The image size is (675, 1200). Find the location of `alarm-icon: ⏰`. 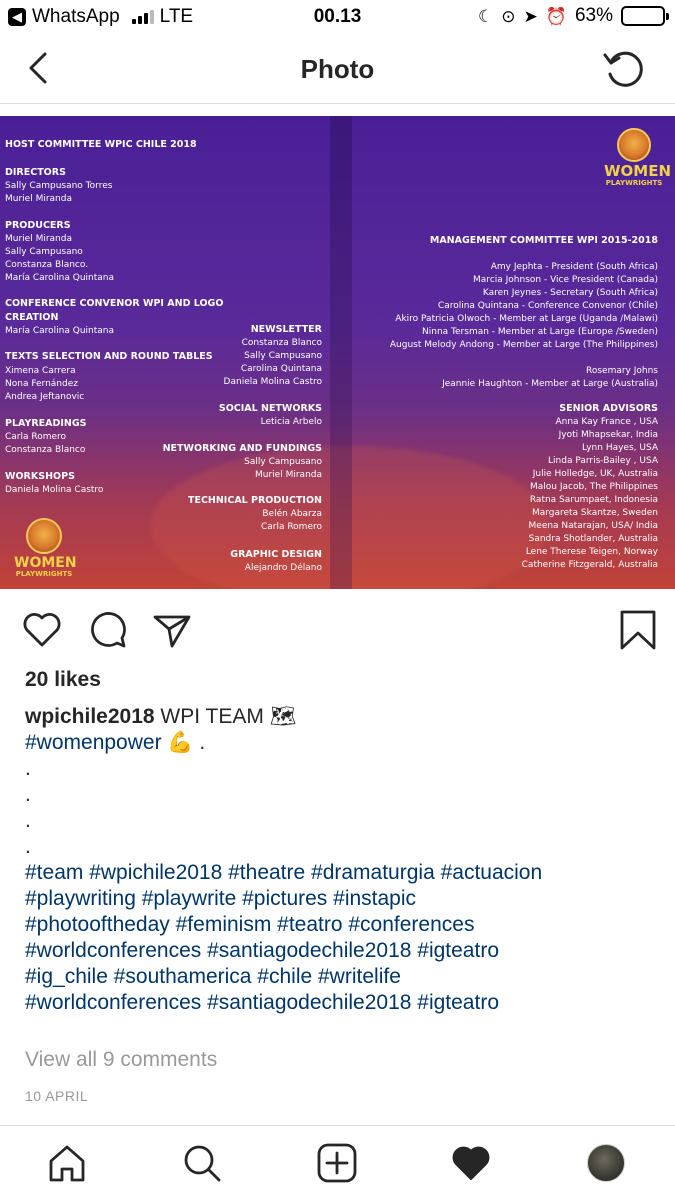

alarm-icon: ⏰ is located at coordinates (556, 16).